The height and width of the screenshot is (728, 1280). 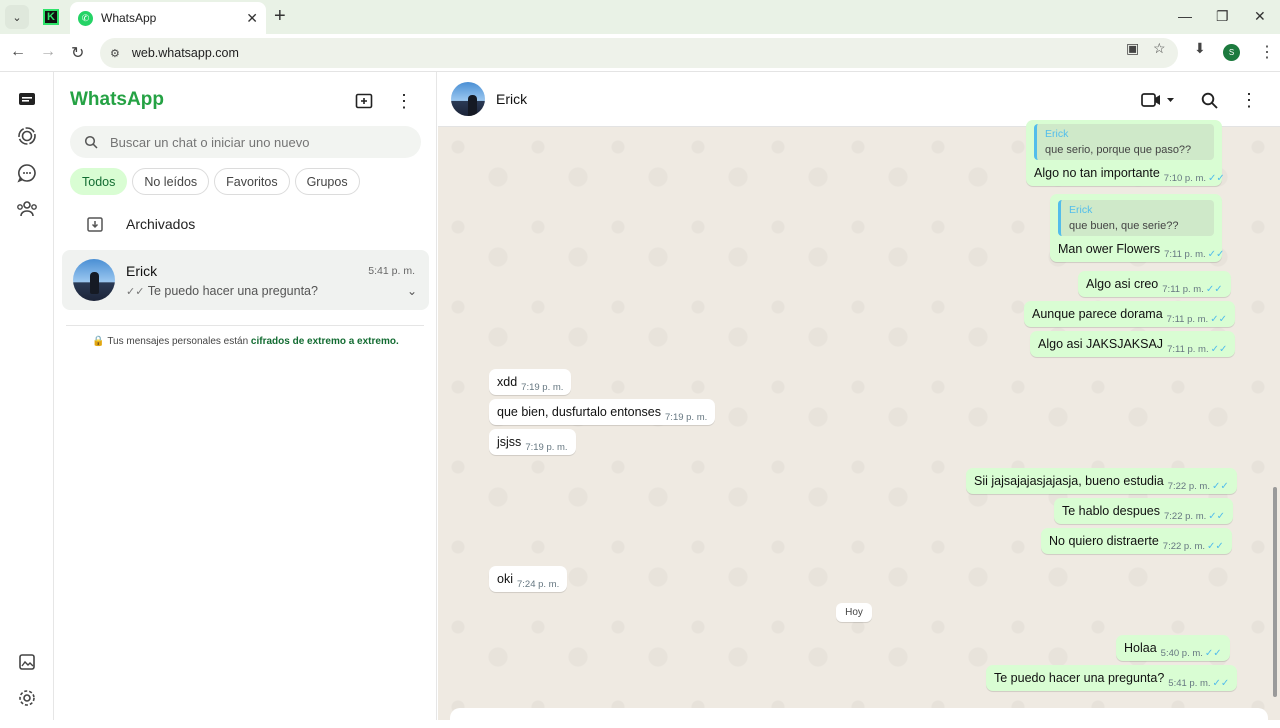 I want to click on filter-unread: No leídos, so click(x=171, y=181).